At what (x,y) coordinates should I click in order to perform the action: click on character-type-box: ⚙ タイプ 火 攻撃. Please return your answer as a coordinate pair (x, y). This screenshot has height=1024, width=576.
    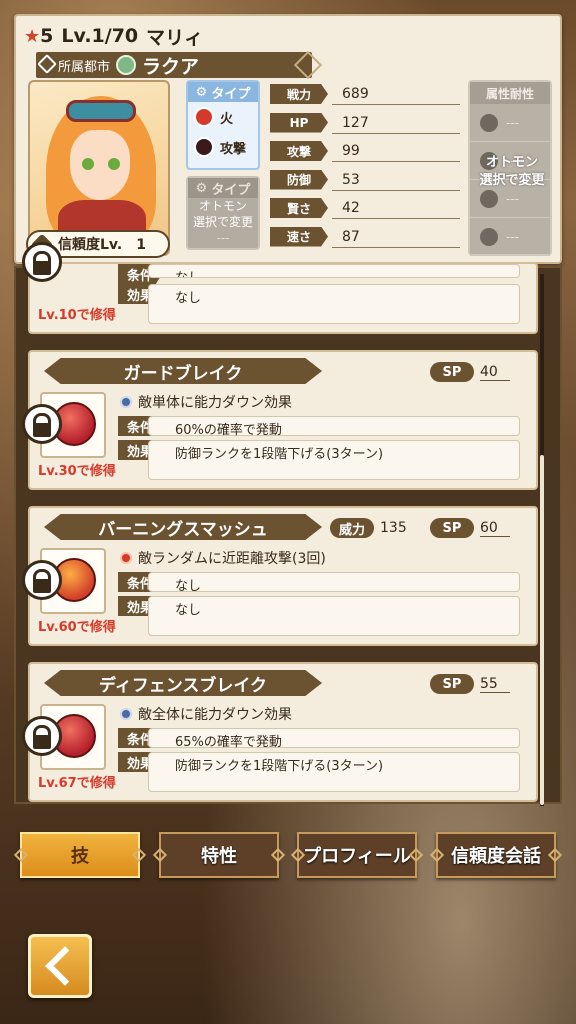
    Looking at the image, I should click on (223, 125).